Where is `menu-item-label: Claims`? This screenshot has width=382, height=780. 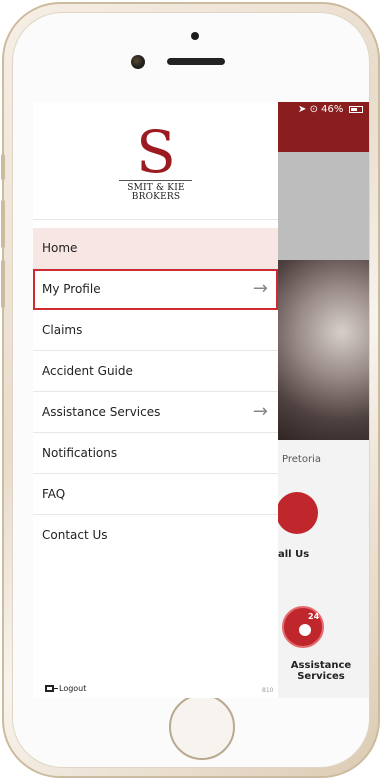
menu-item-label: Claims is located at coordinates (62, 330).